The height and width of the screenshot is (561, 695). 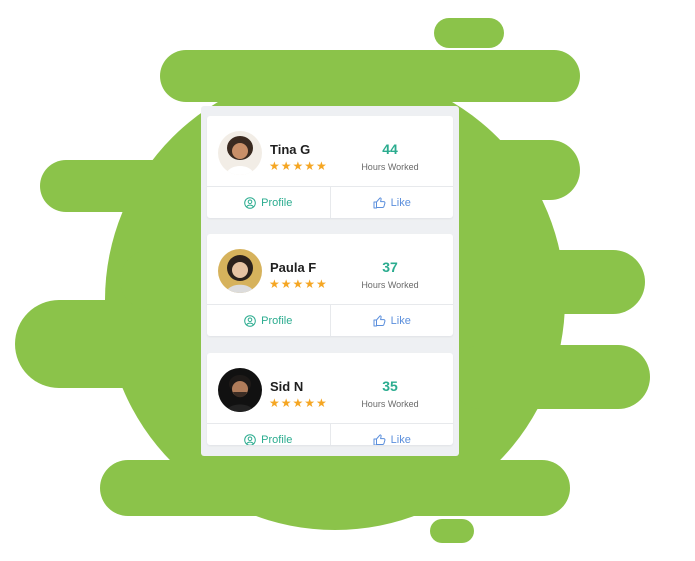 I want to click on worker-name: Sid N, so click(x=287, y=386).